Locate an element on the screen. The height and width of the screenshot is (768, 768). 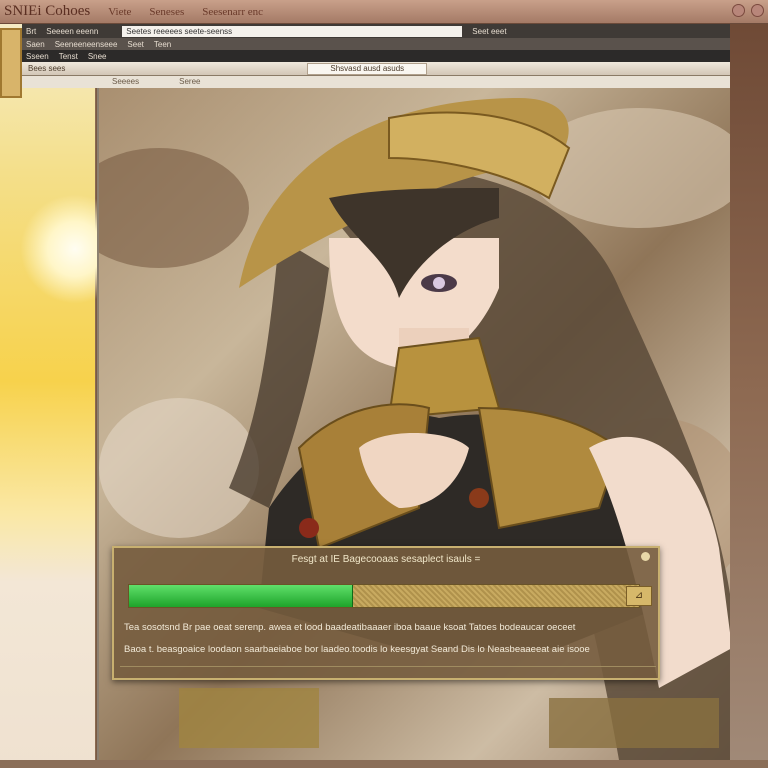
toolbar3-item-1: Sseen is located at coordinates (37, 56).